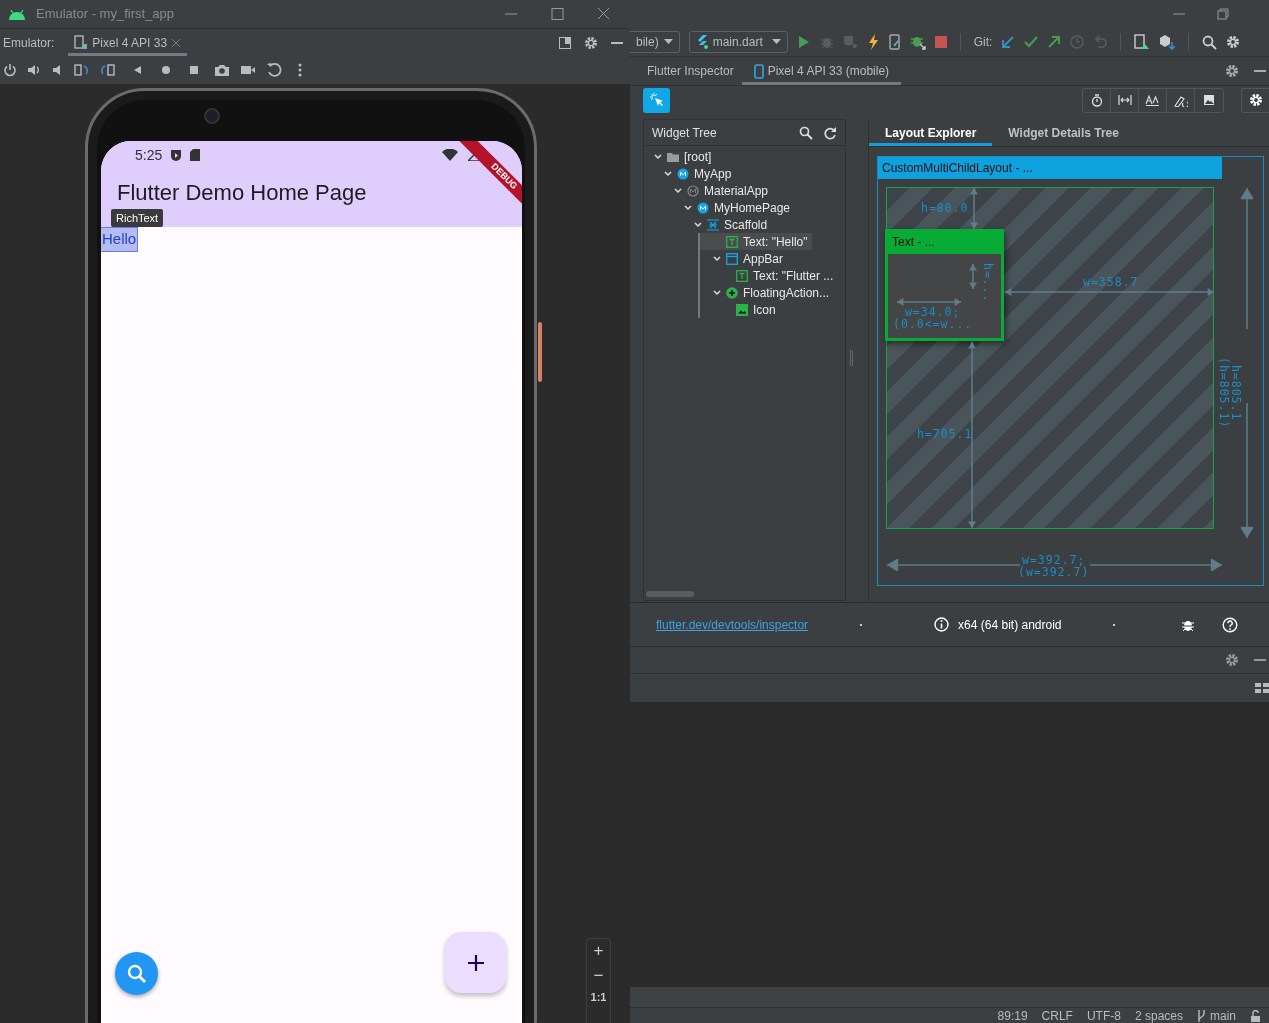 This screenshot has width=1269, height=1023. I want to click on image-icon, so click(742, 309).